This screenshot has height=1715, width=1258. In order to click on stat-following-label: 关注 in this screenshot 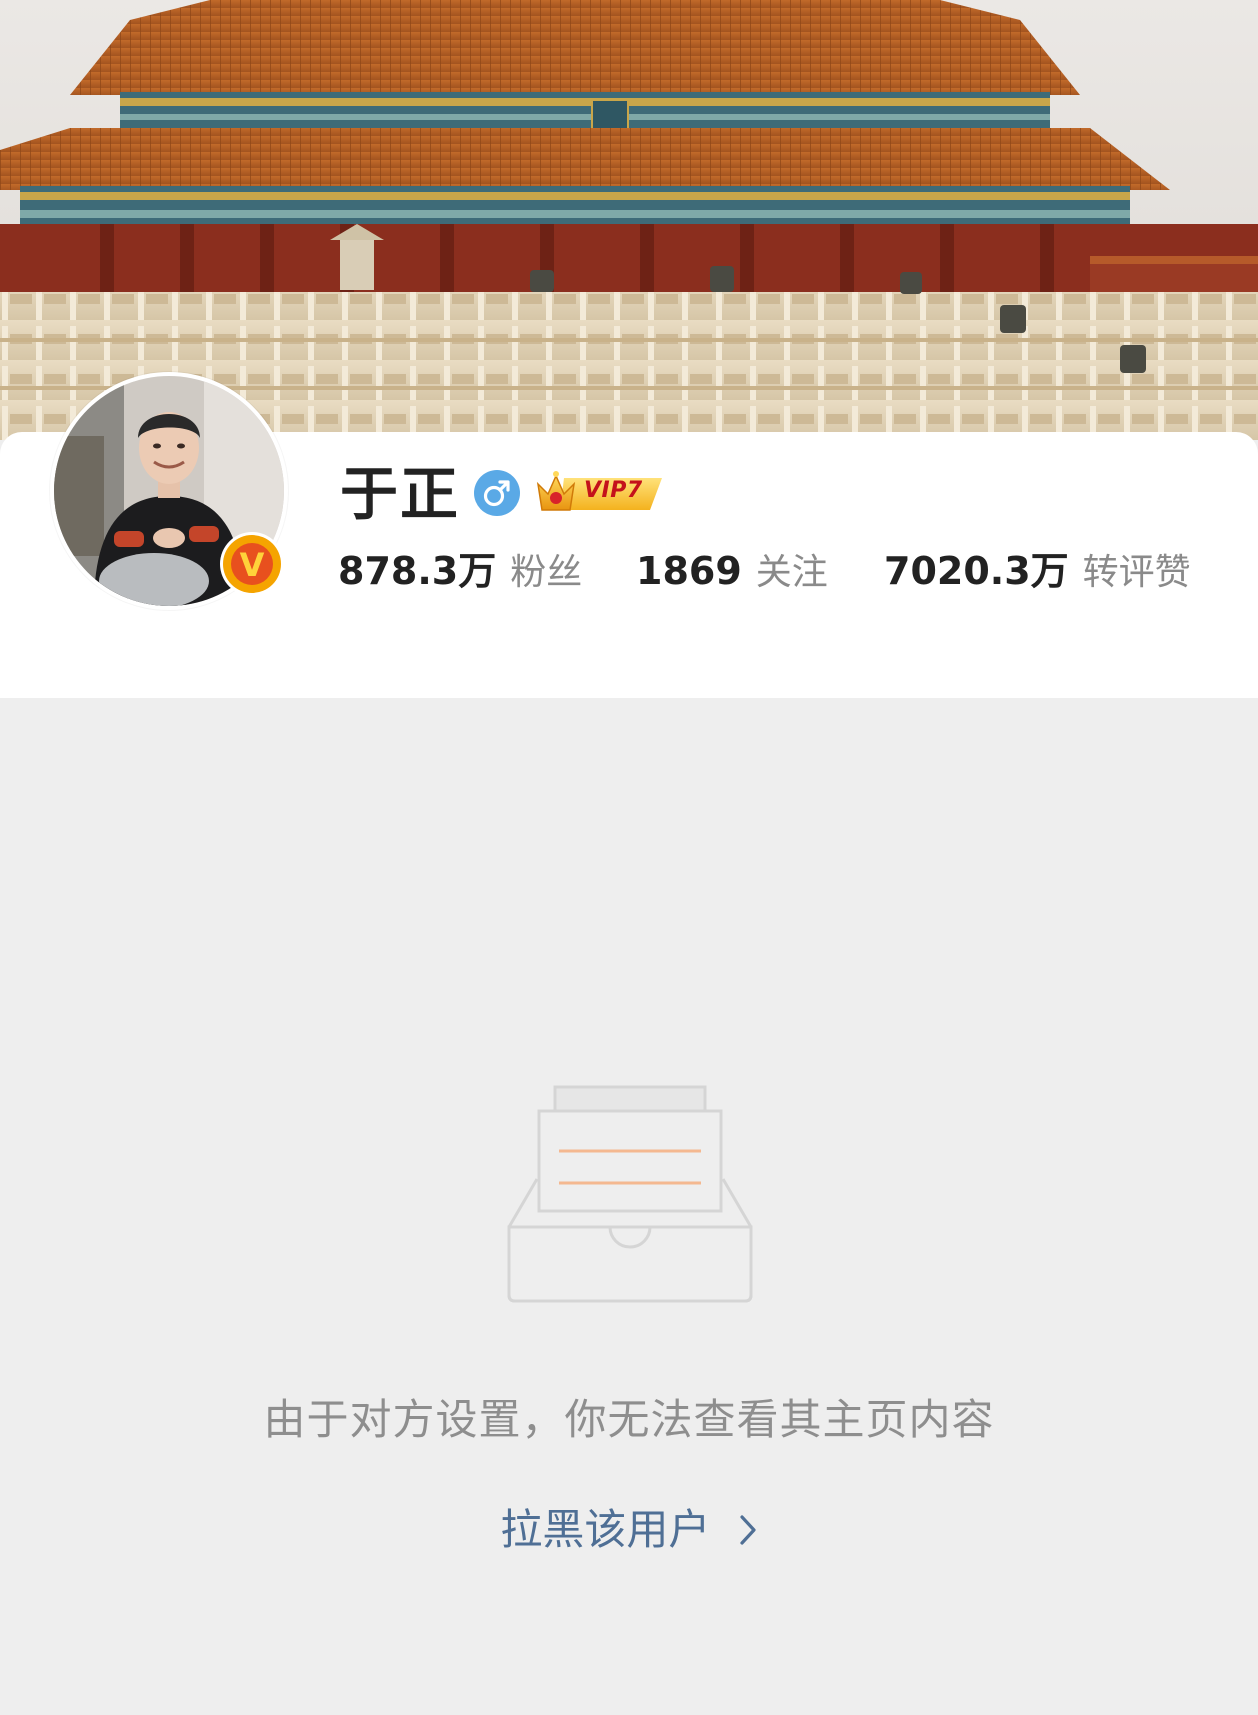, I will do `click(791, 572)`.